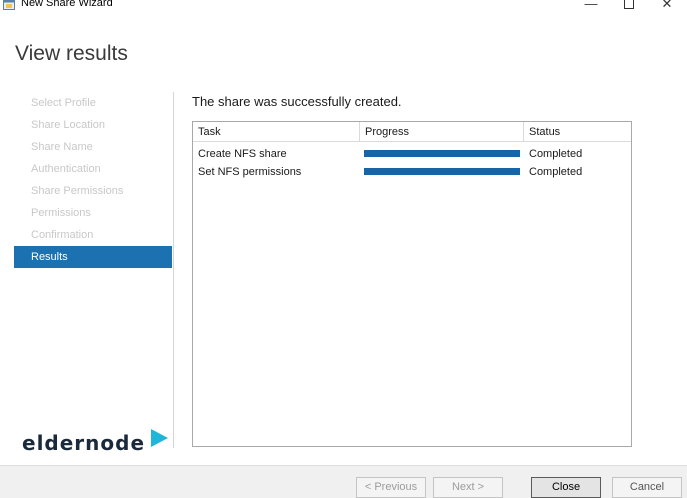 The width and height of the screenshot is (687, 498). Describe the element at coordinates (343, 7) in the screenshot. I see `title-bar: New Share Wizard — ✕` at that location.